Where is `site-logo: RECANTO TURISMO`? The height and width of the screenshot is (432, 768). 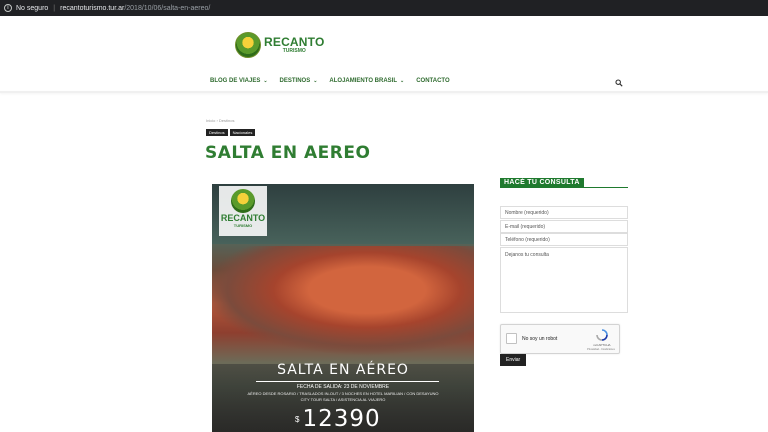
site-logo: RECANTO TURISMO is located at coordinates (280, 45).